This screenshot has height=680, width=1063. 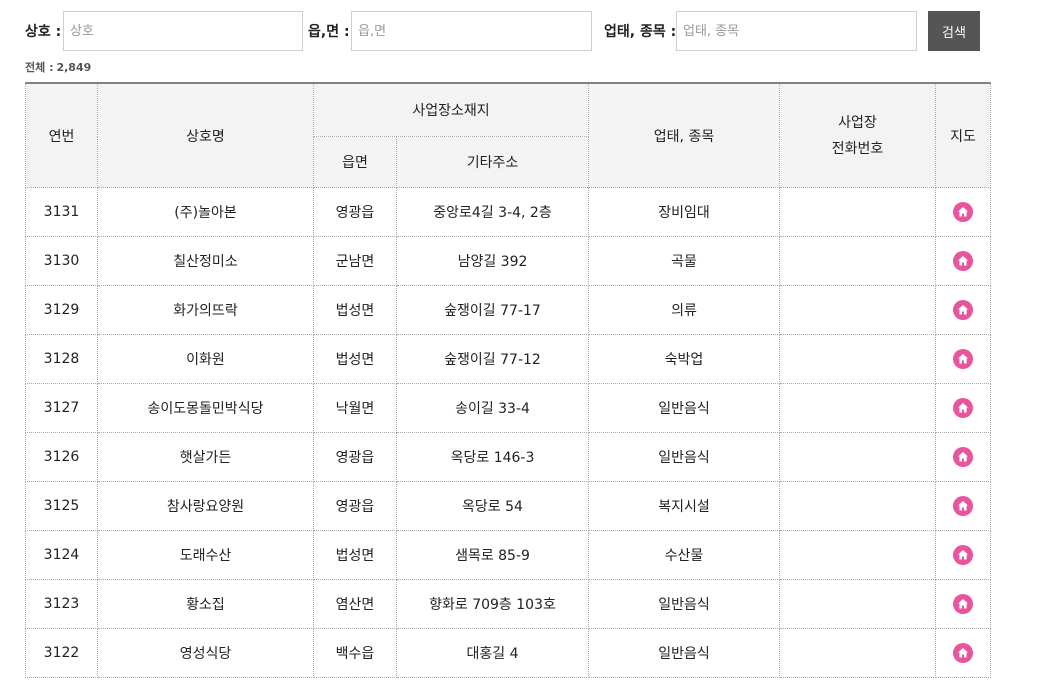 I want to click on cell-address: 송이길 33-4, so click(x=492, y=408).